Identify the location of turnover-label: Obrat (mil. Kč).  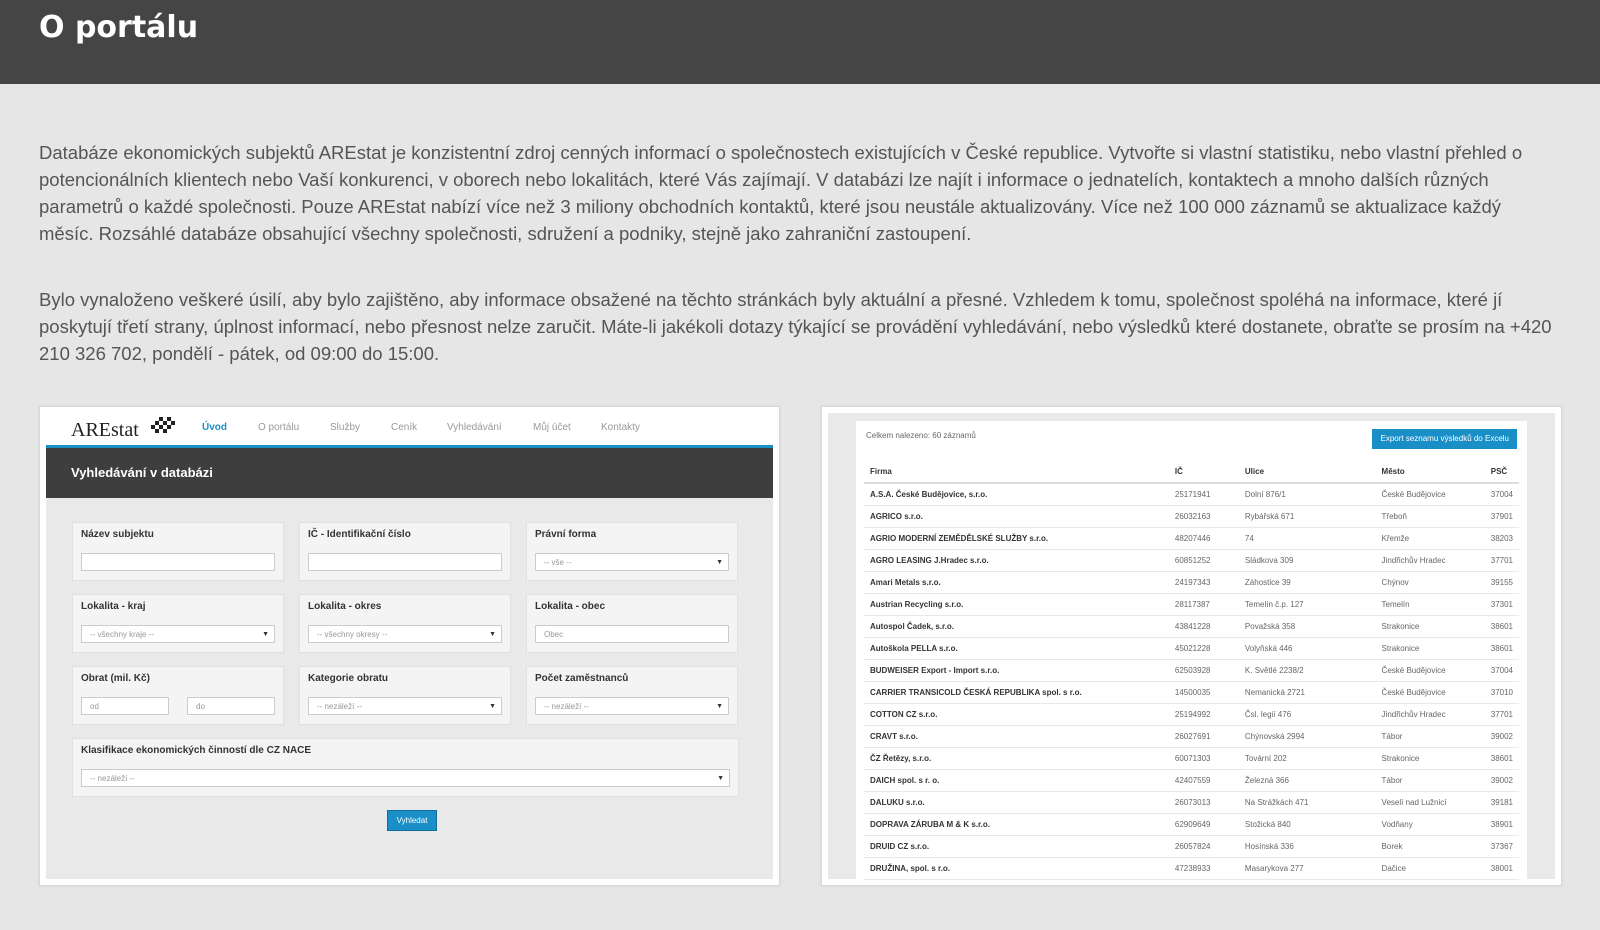
(115, 678).